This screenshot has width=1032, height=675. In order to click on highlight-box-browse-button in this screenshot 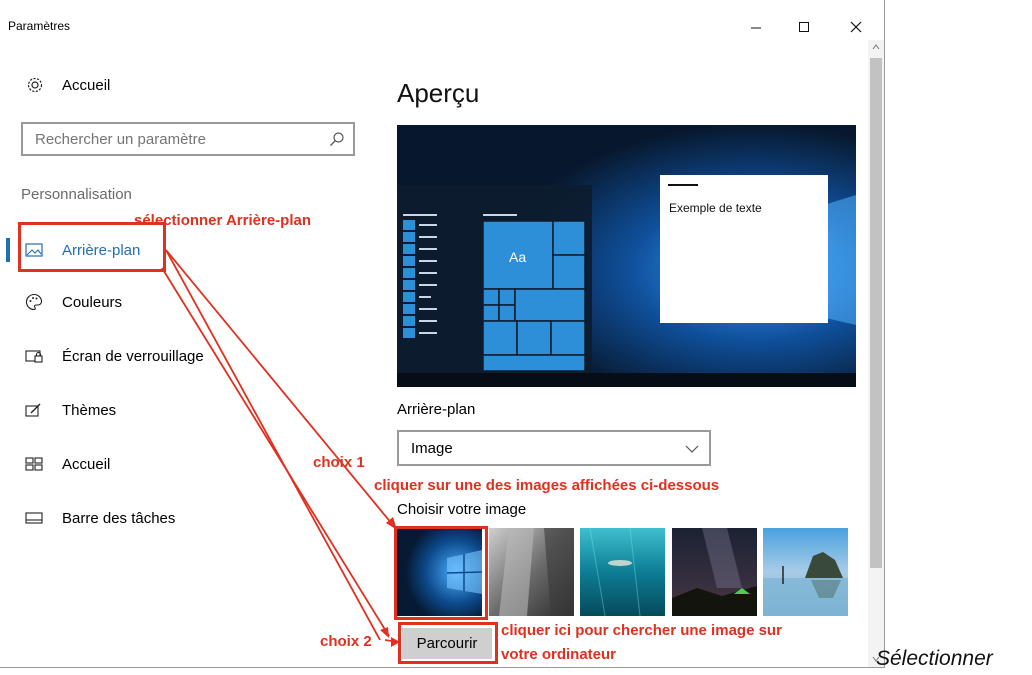, I will do `click(448, 643)`.